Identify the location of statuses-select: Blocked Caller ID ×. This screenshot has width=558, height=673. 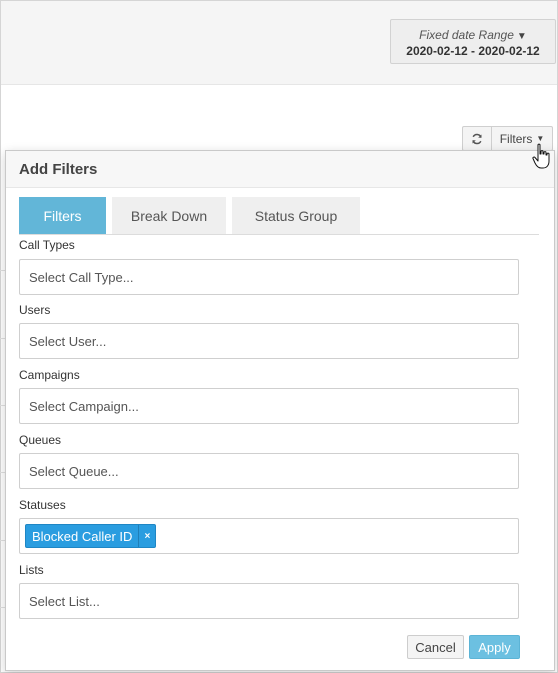
(269, 536).